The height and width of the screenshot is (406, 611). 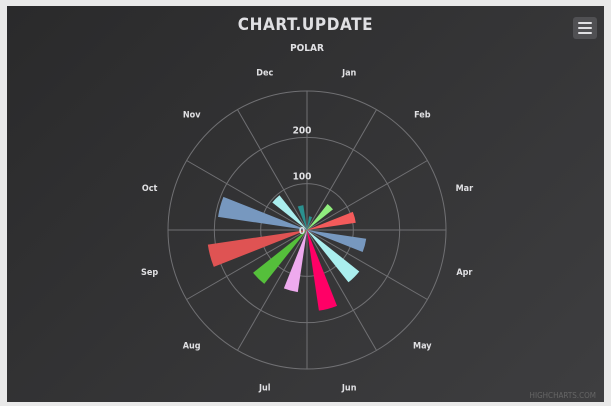 I want to click on chart-menu-button, so click(x=585, y=28).